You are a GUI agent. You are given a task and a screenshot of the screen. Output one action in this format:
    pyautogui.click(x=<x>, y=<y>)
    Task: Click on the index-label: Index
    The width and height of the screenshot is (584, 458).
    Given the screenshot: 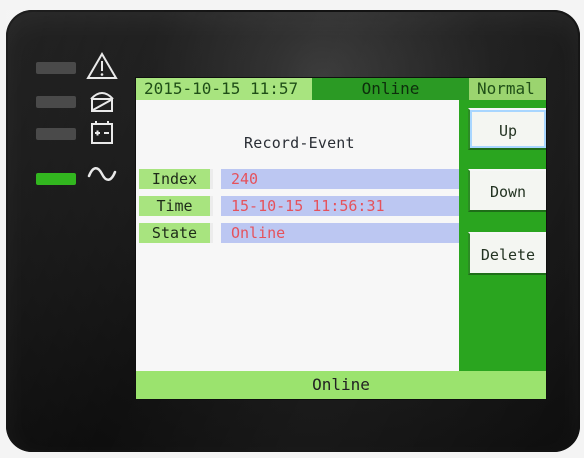 What is the action you would take?
    pyautogui.click(x=176, y=179)
    